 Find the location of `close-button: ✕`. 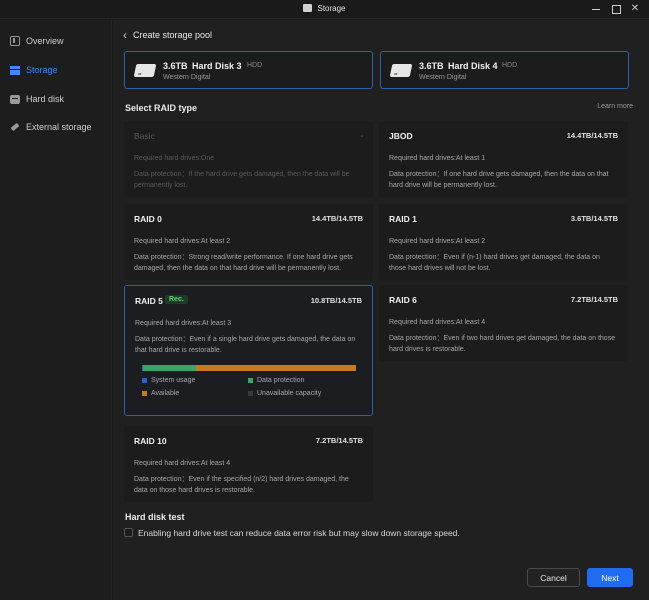

close-button: ✕ is located at coordinates (635, 9).